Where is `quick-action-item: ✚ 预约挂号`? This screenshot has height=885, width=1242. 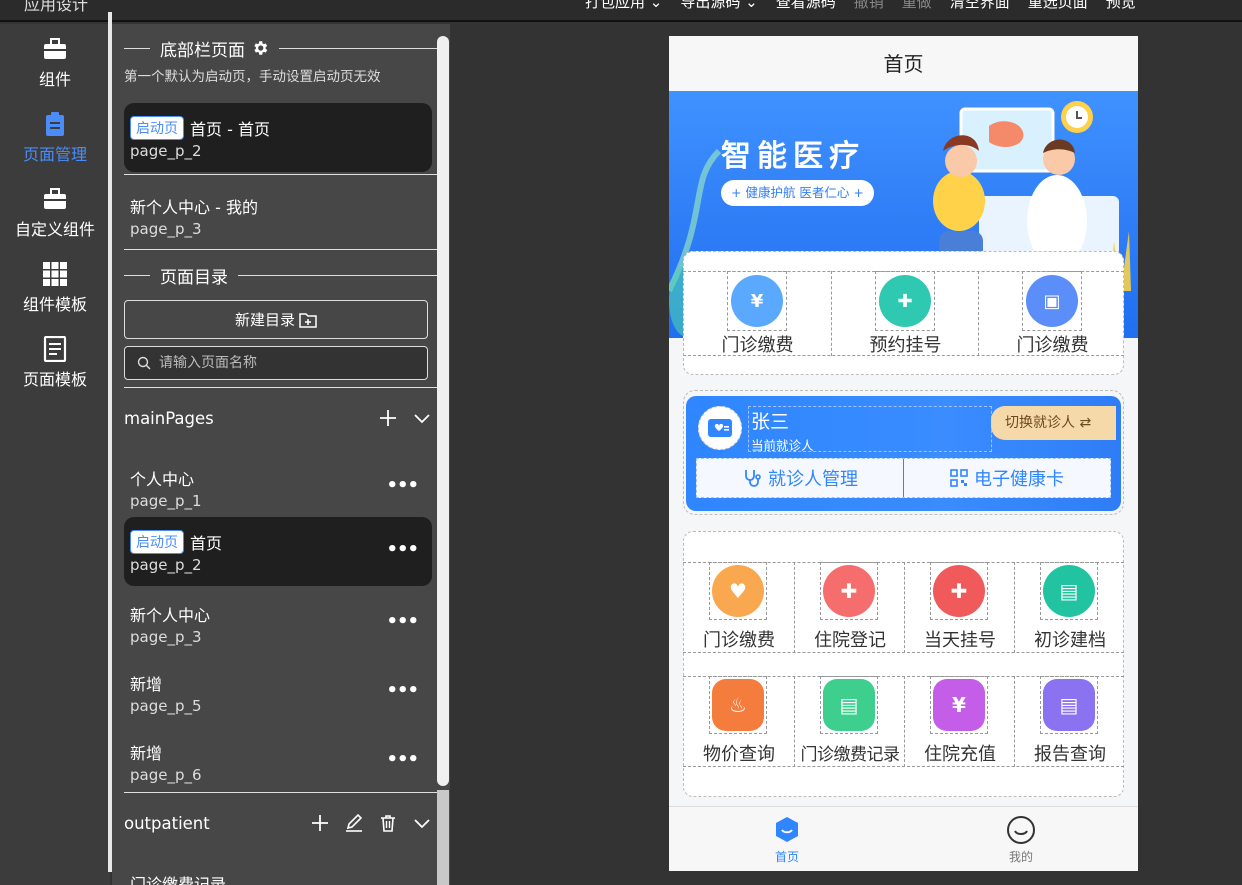
quick-action-item: ✚ 预约挂号 is located at coordinates (904, 313).